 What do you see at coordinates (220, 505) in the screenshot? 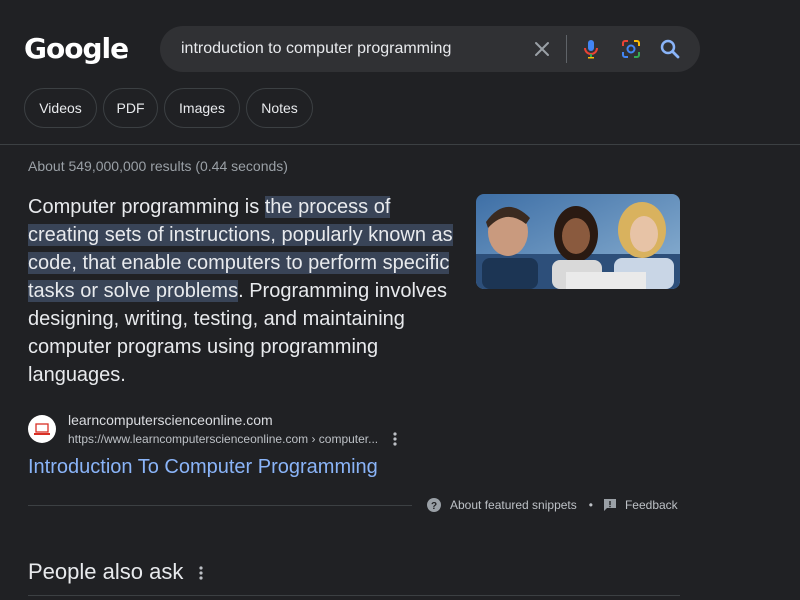
I see `snippet-divider` at bounding box center [220, 505].